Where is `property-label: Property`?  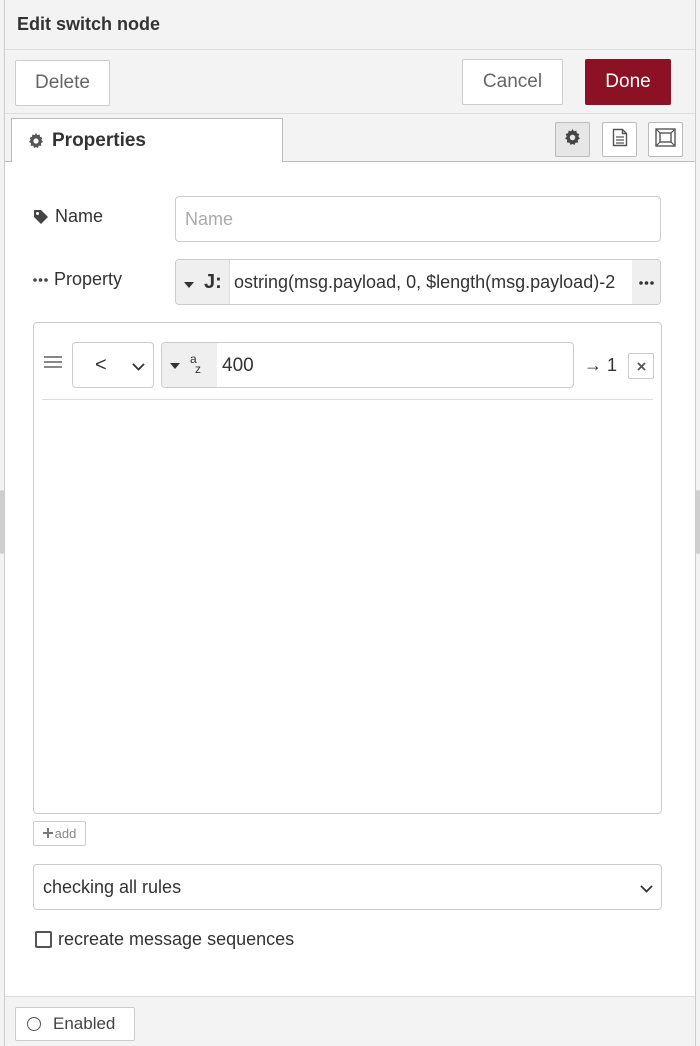
property-label: Property is located at coordinates (88, 279).